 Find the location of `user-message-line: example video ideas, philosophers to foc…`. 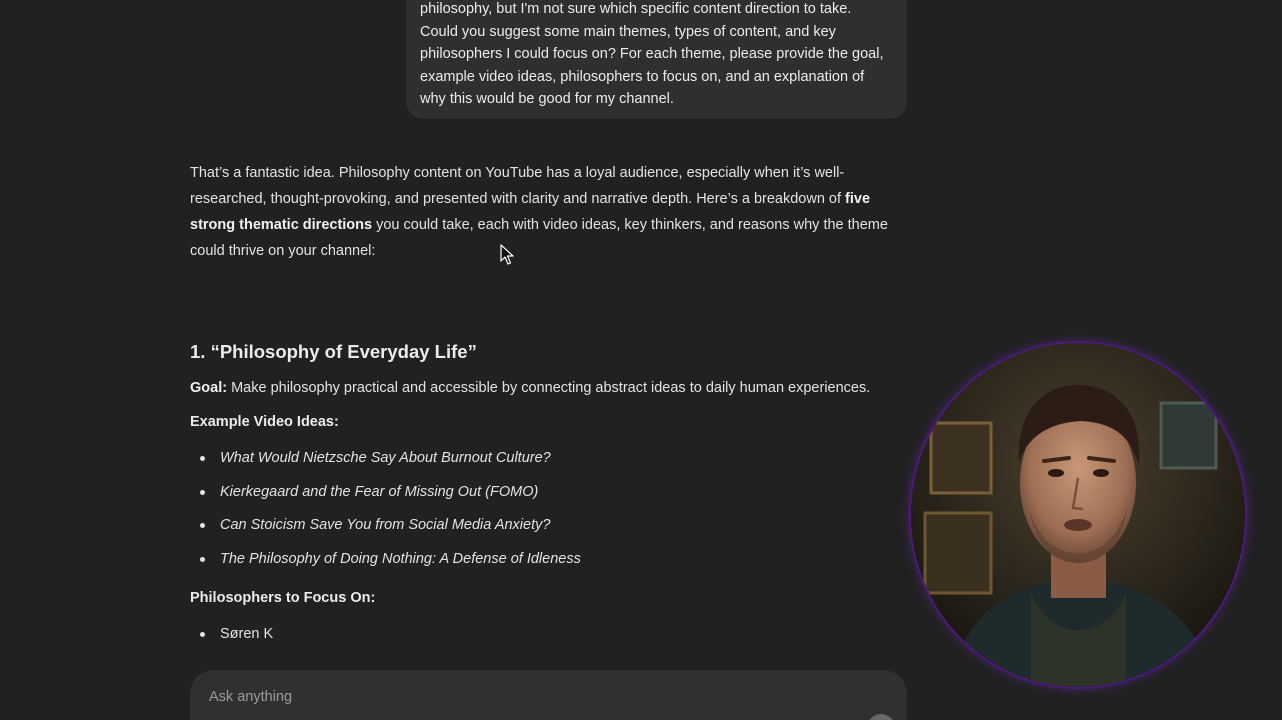

user-message-line: example video ideas, philosophers to foc… is located at coordinates (642, 76).